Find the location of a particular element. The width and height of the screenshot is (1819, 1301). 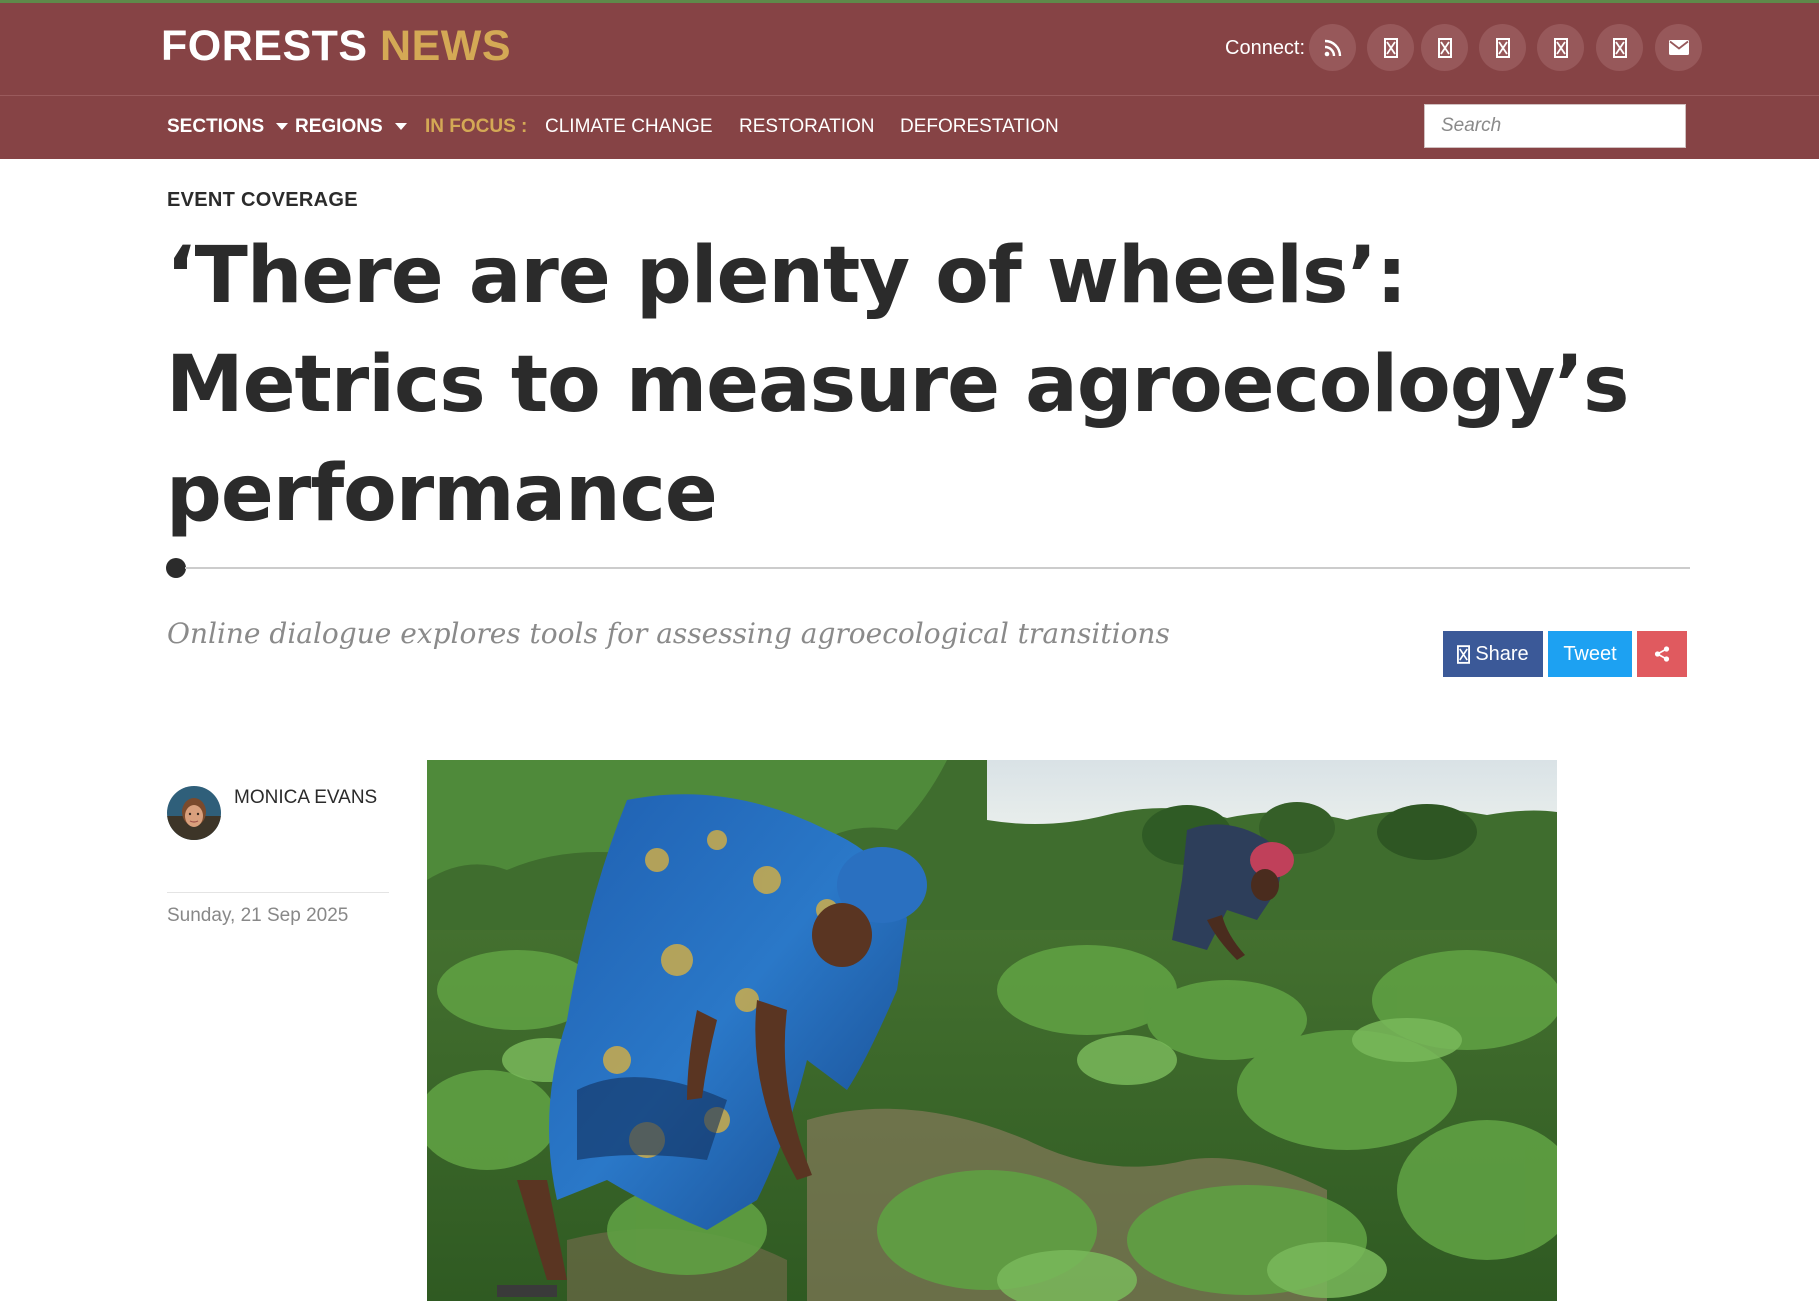

in-focus-label: IN FOCUS : is located at coordinates (476, 126).